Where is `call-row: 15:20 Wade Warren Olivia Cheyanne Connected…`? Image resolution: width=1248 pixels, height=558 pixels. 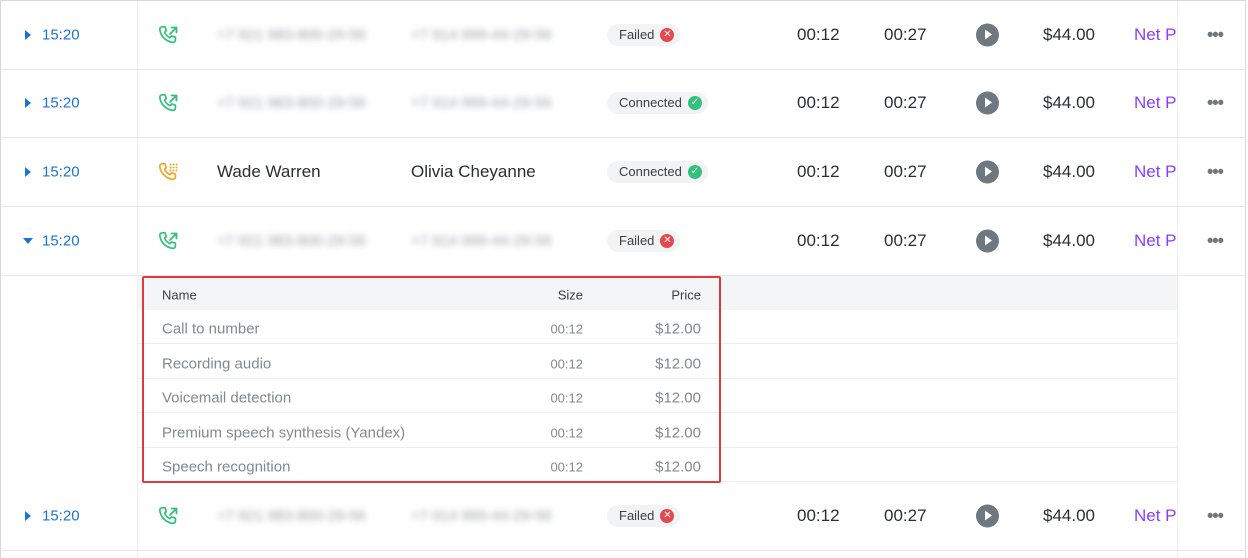
call-row: 15:20 Wade Warren Olivia Cheyanne Connected… is located at coordinates (623, 172).